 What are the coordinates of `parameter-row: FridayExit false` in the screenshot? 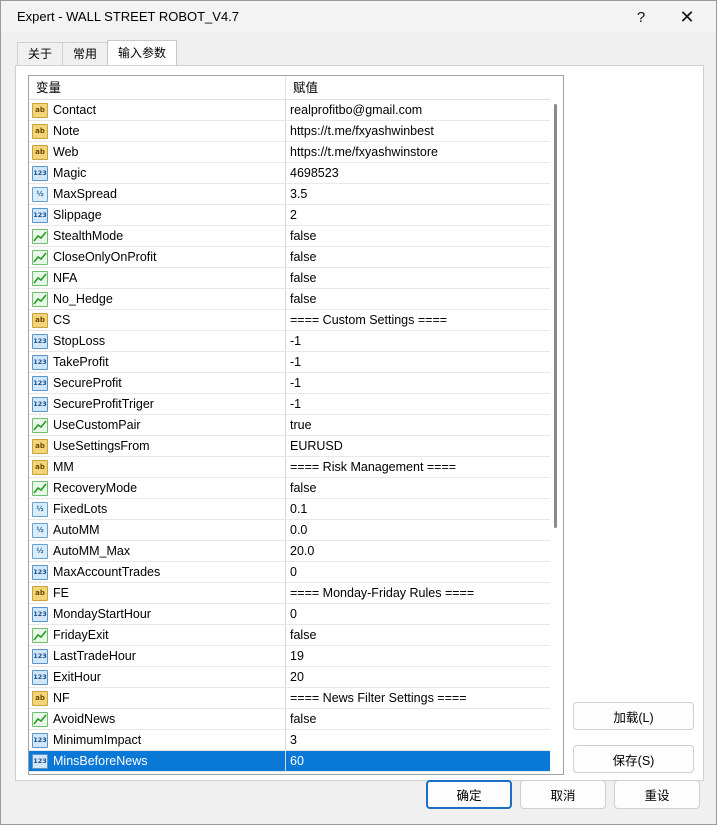 It's located at (296, 635).